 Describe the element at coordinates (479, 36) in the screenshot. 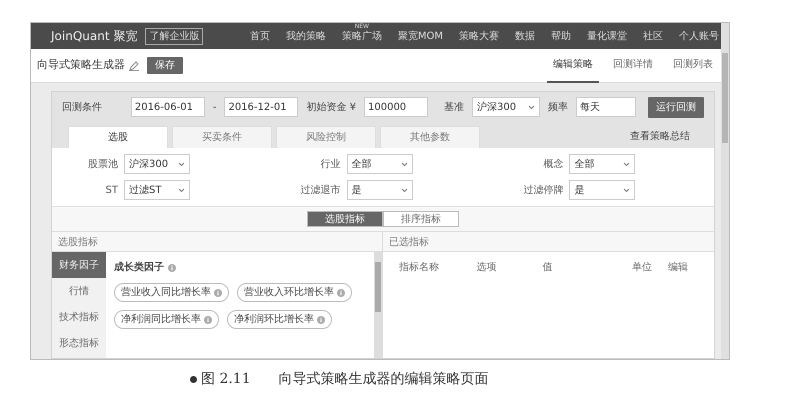

I see `nav-link: 策略大赛` at that location.